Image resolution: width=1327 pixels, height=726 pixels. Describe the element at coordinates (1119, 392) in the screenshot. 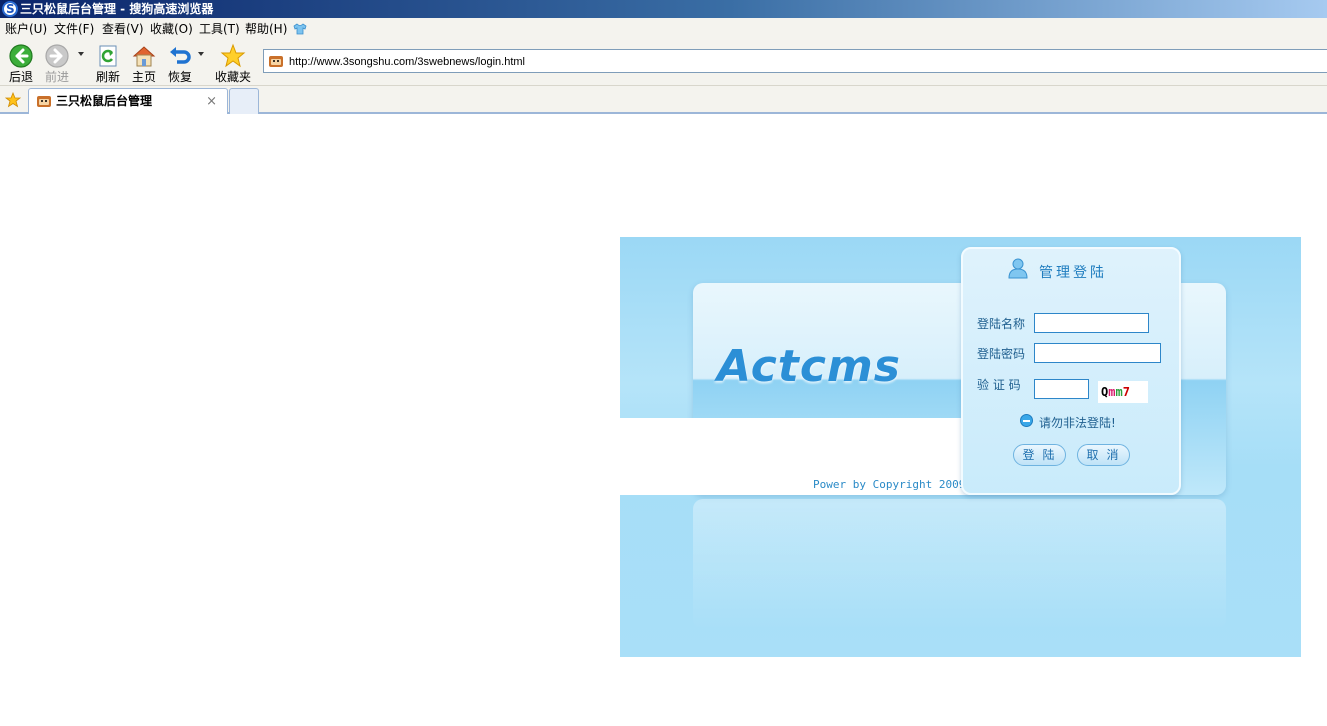

I see `captcha-char: m` at that location.